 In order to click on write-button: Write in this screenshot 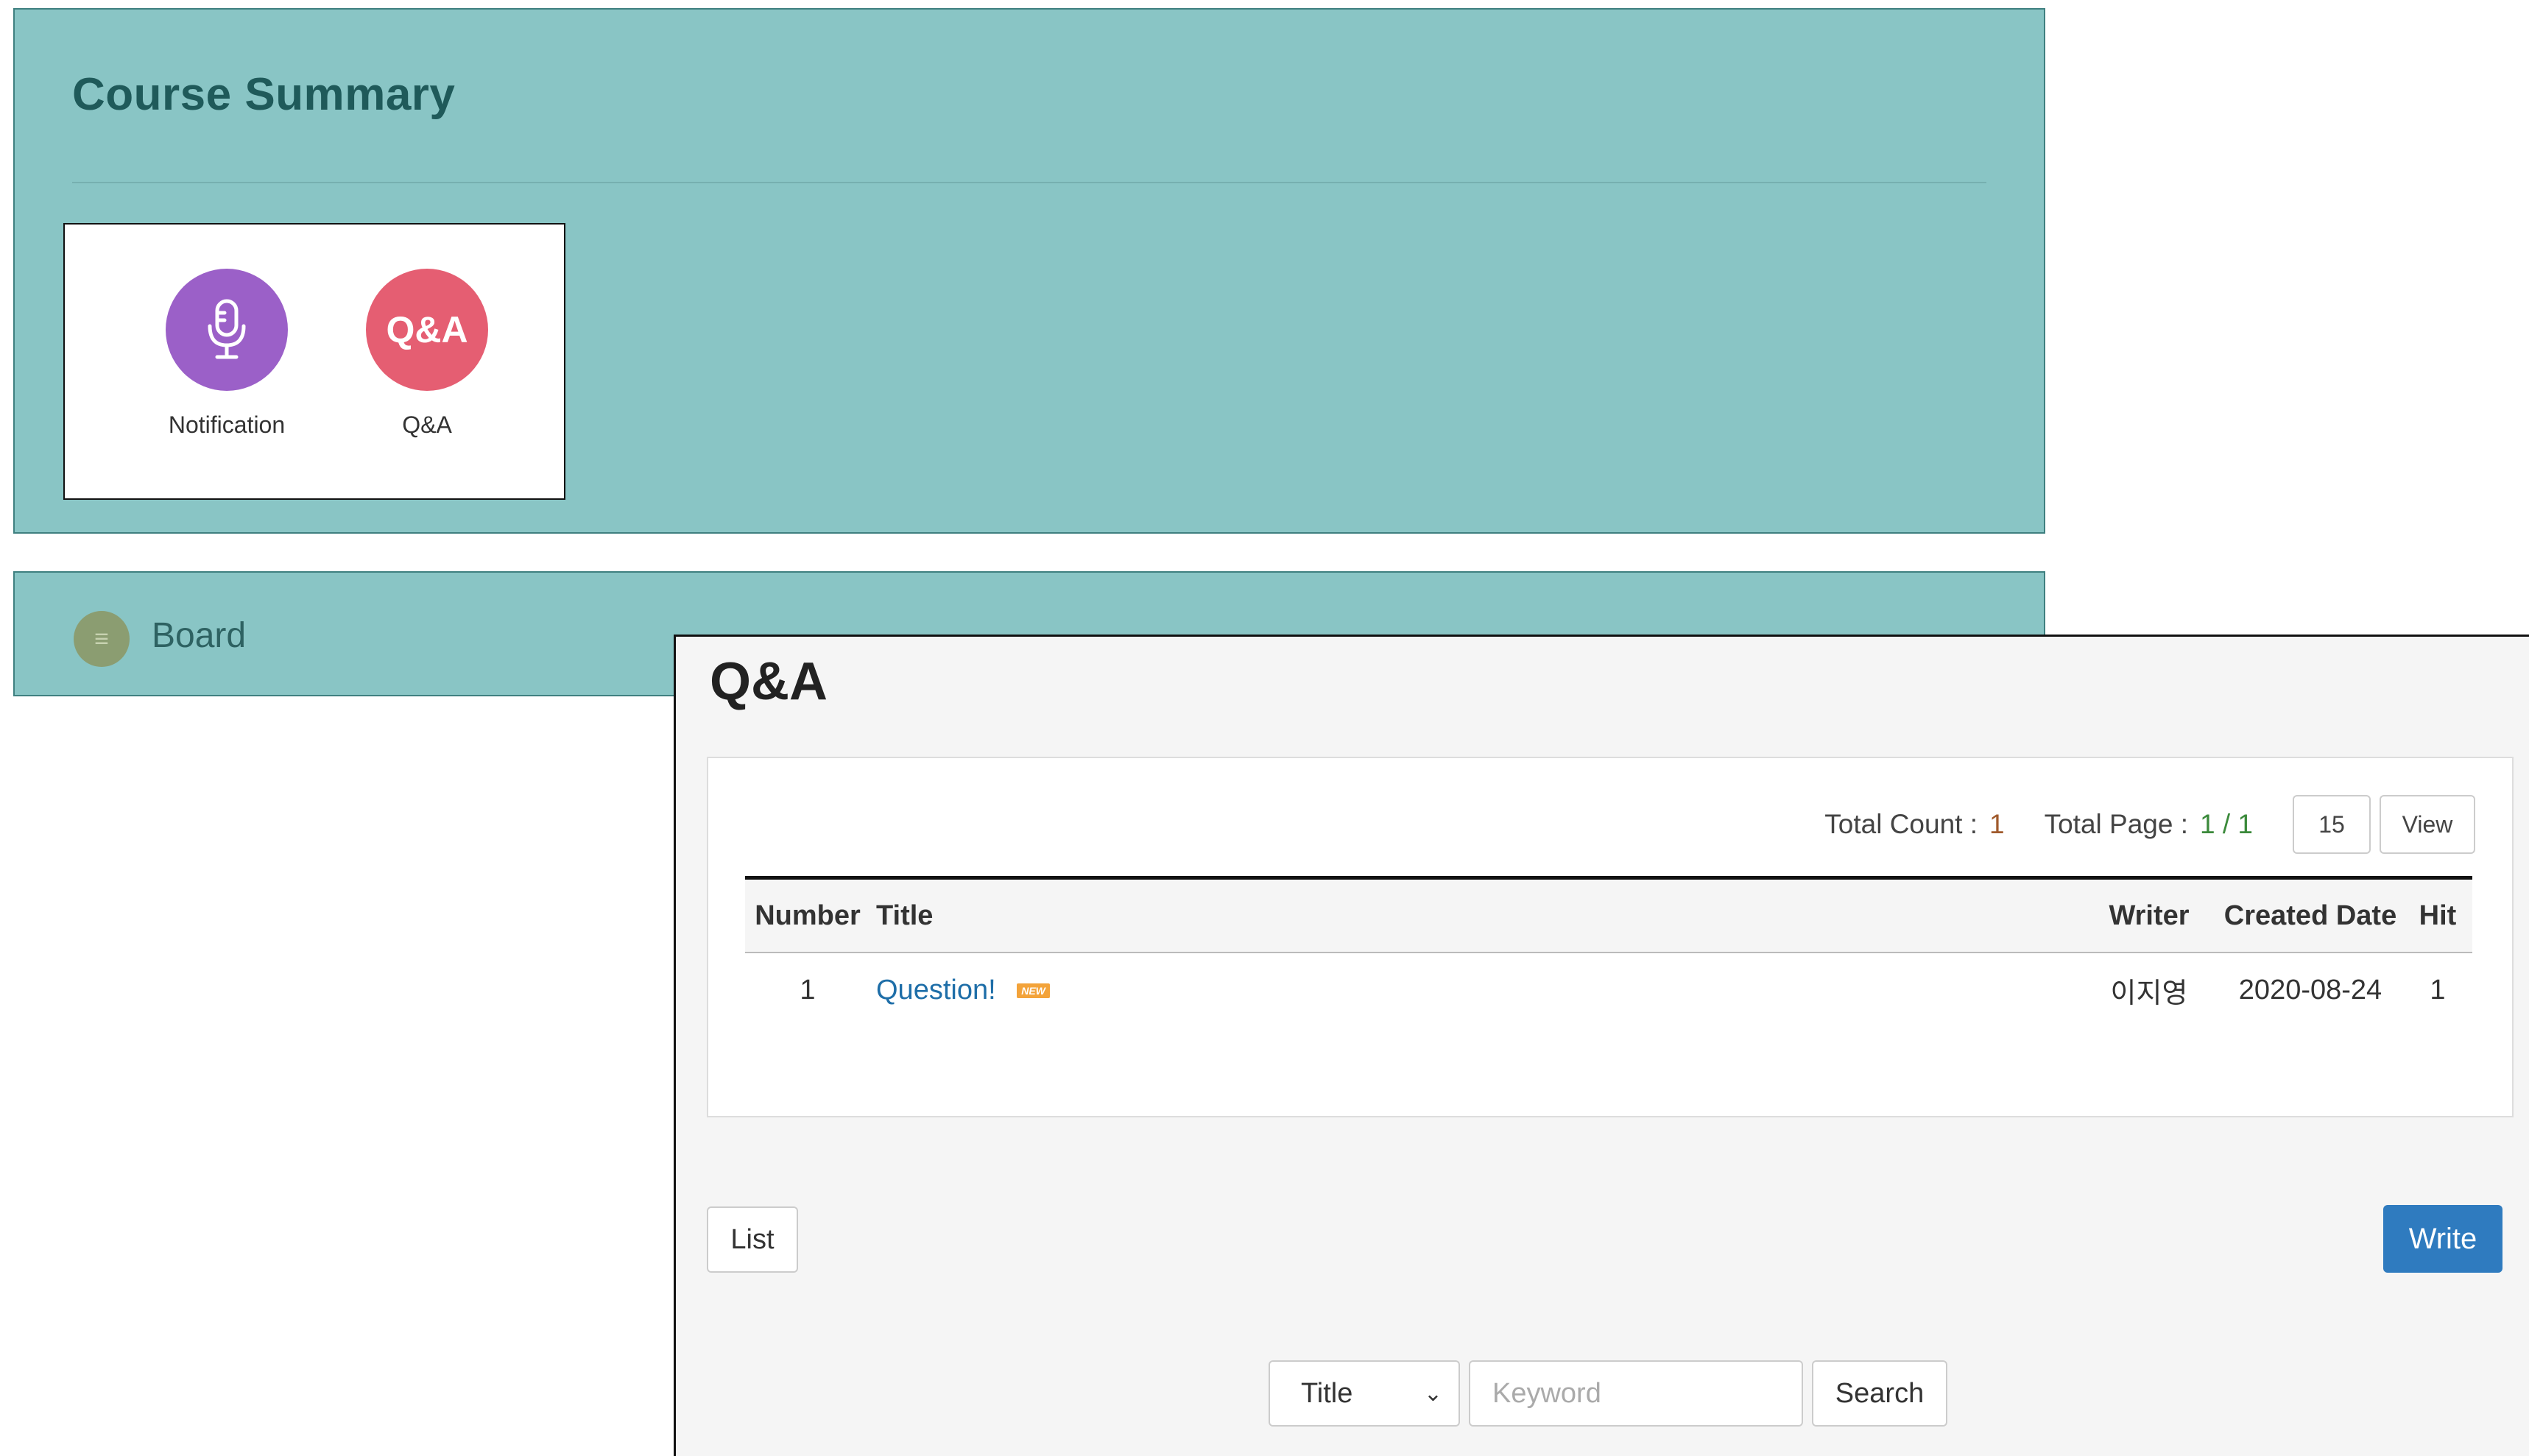, I will do `click(2442, 1239)`.